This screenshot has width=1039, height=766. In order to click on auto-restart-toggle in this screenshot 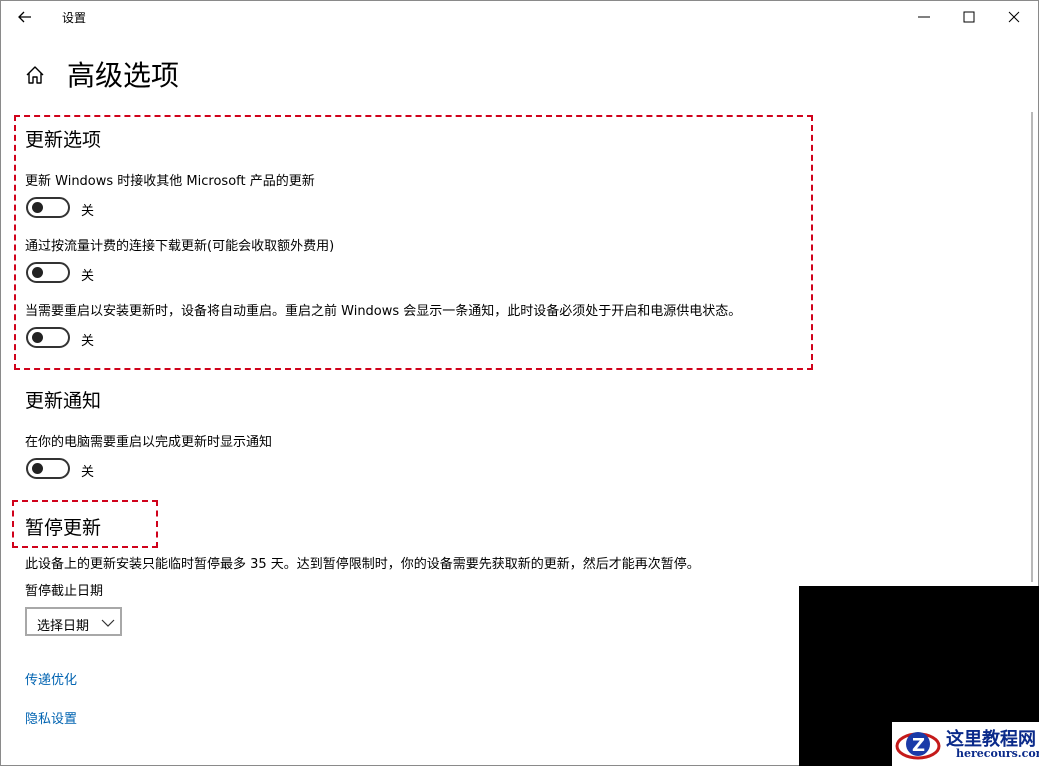, I will do `click(48, 337)`.